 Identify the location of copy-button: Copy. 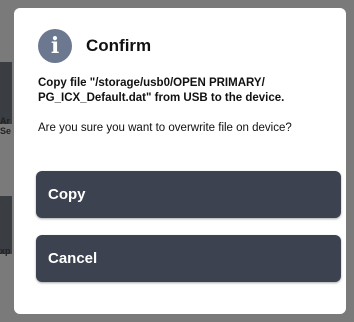
(188, 194).